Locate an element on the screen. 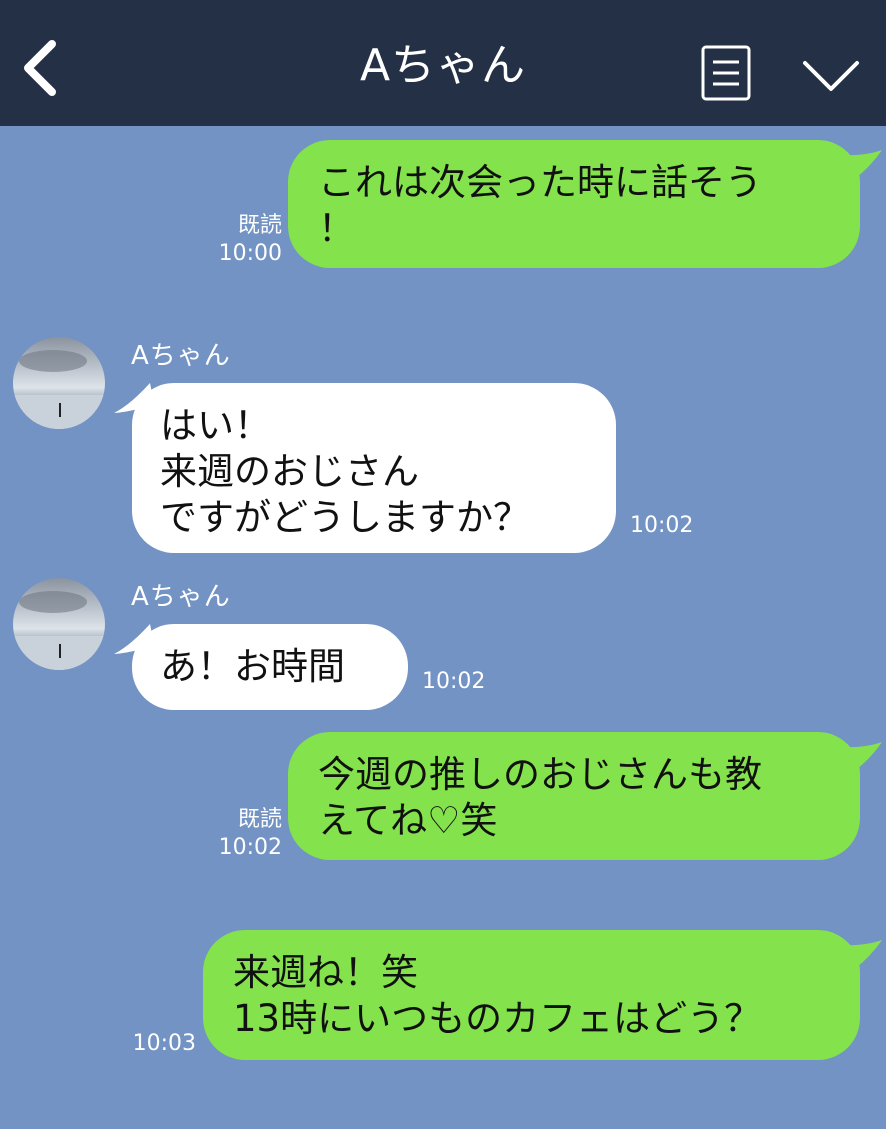 The width and height of the screenshot is (886, 1129). message-meta: 既読 10:02 is located at coordinates (239, 834).